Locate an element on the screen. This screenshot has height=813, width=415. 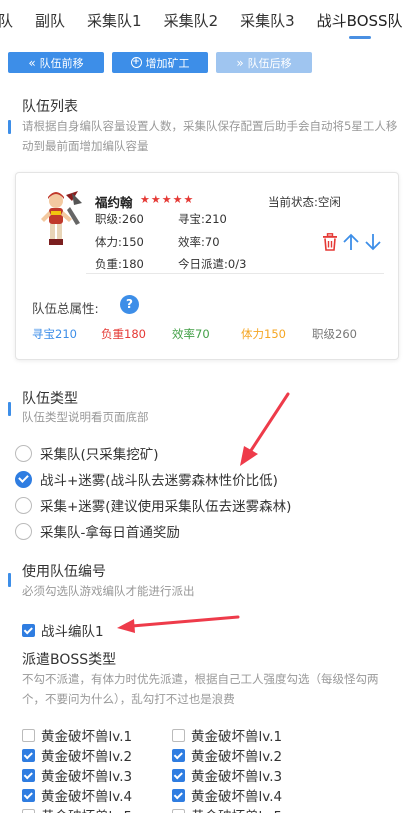
boss-left-lv2: 黄金破坏兽lv.2 is located at coordinates (77, 755).